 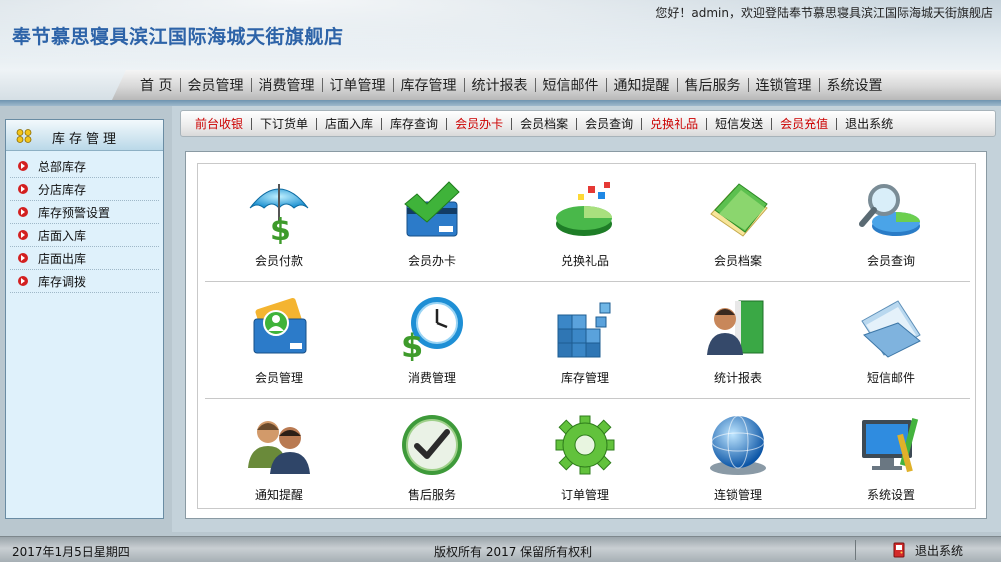 I want to click on quick-member-topup: 会员充值, so click(x=804, y=123).